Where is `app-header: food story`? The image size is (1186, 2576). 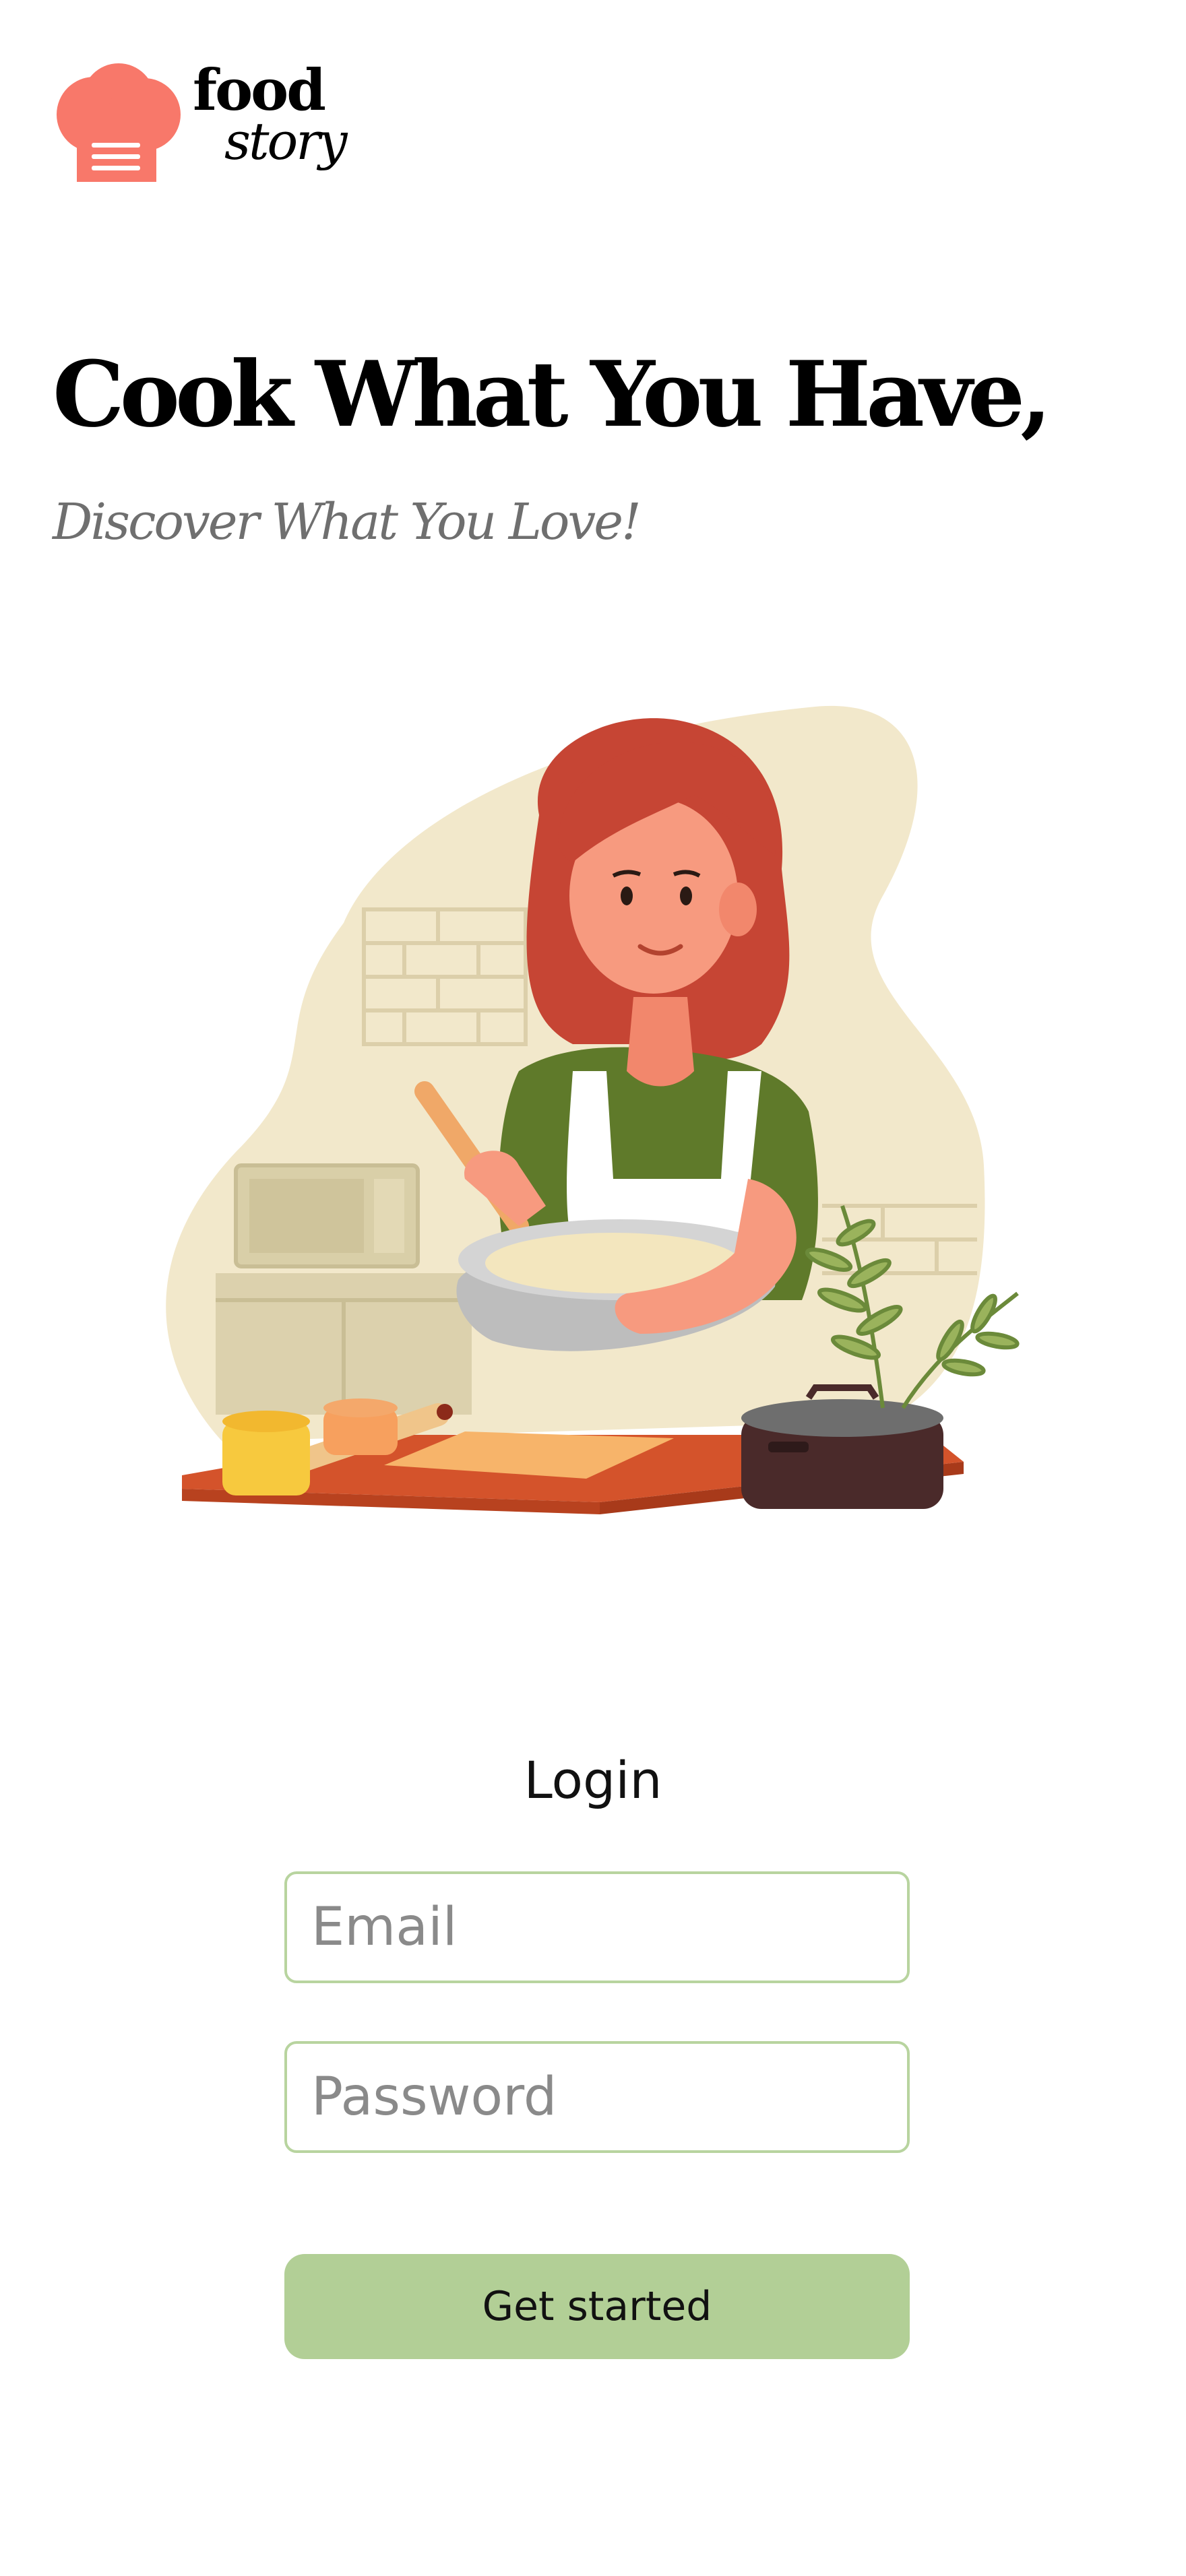 app-header: food story is located at coordinates (200, 130).